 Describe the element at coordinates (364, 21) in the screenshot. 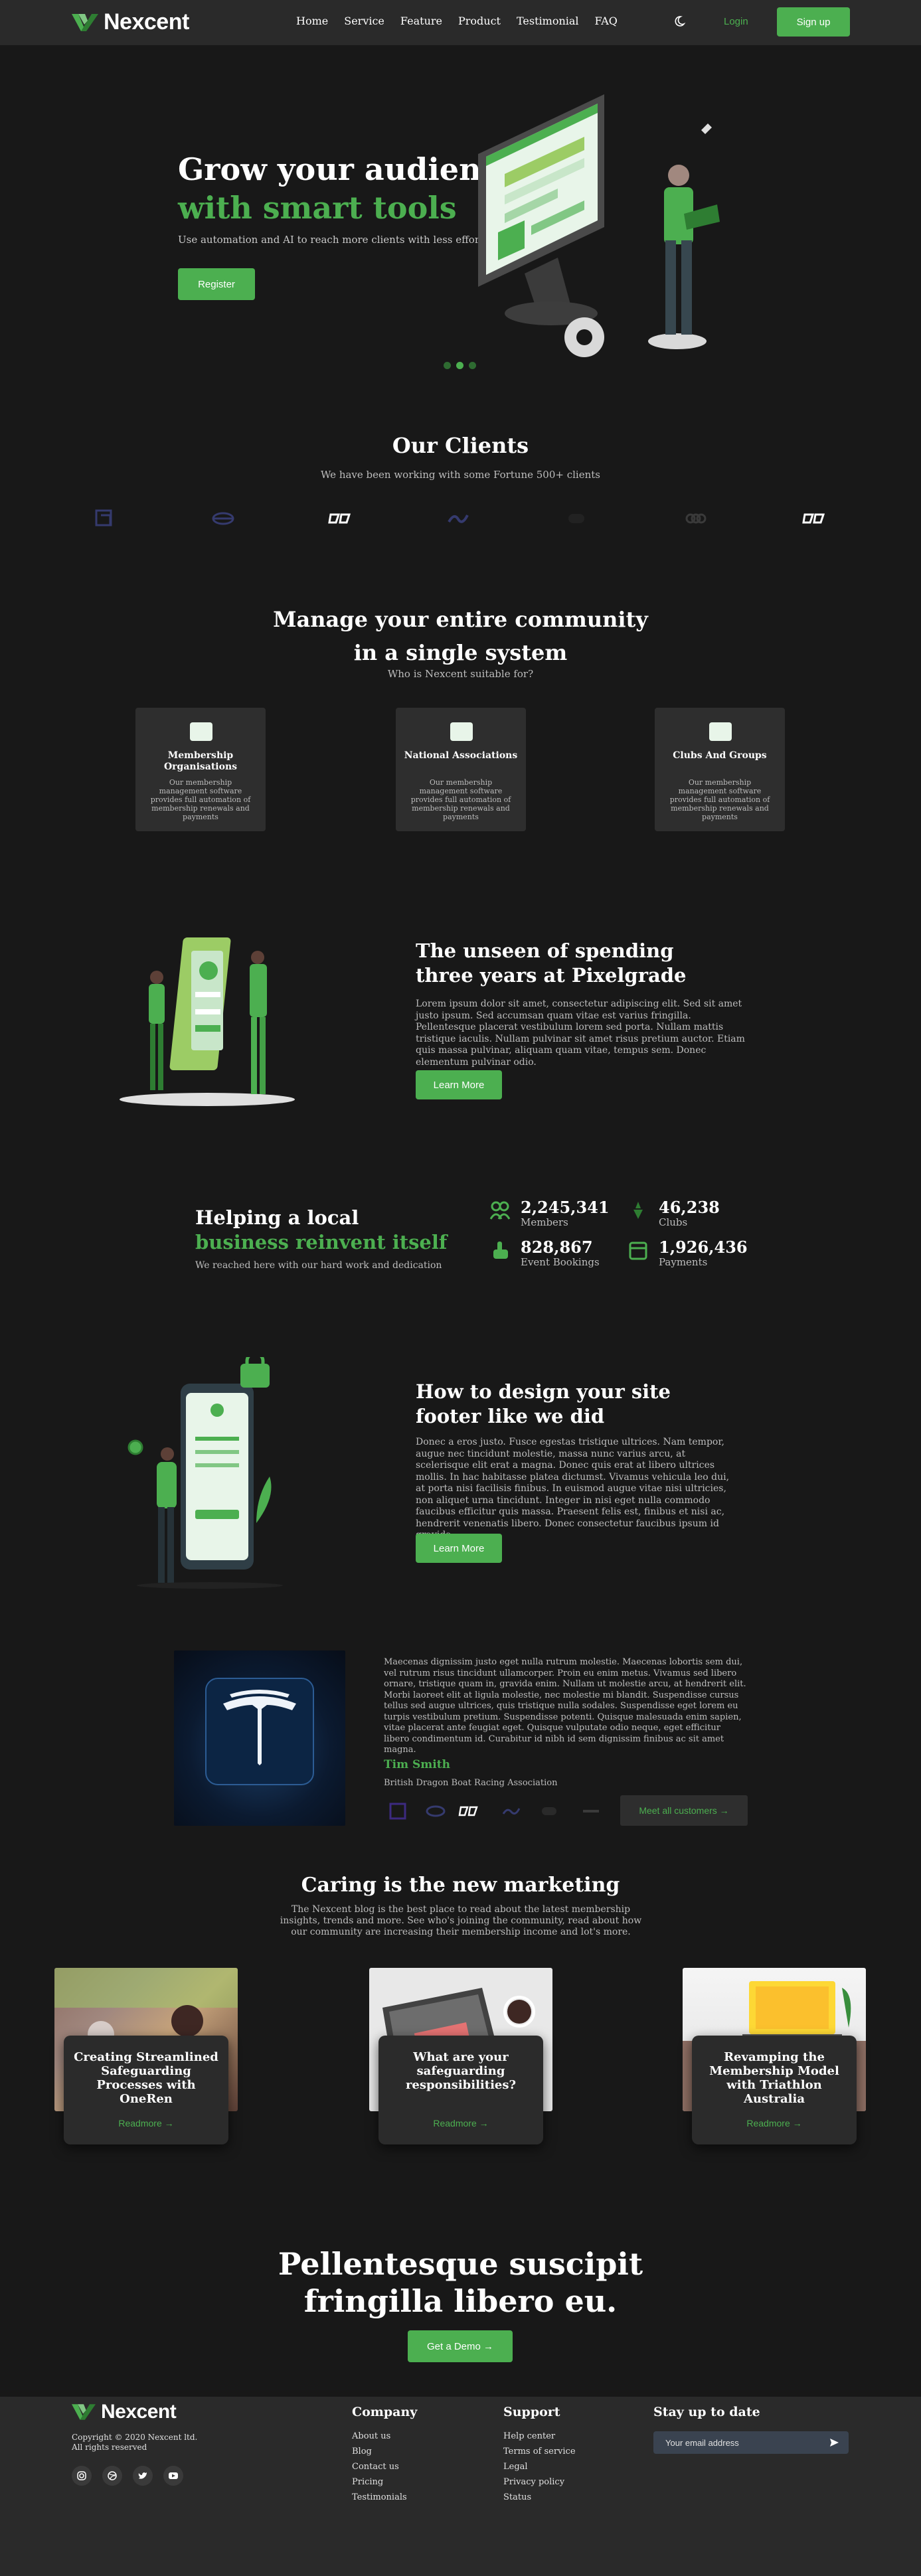

I see `nav-service: Service` at that location.